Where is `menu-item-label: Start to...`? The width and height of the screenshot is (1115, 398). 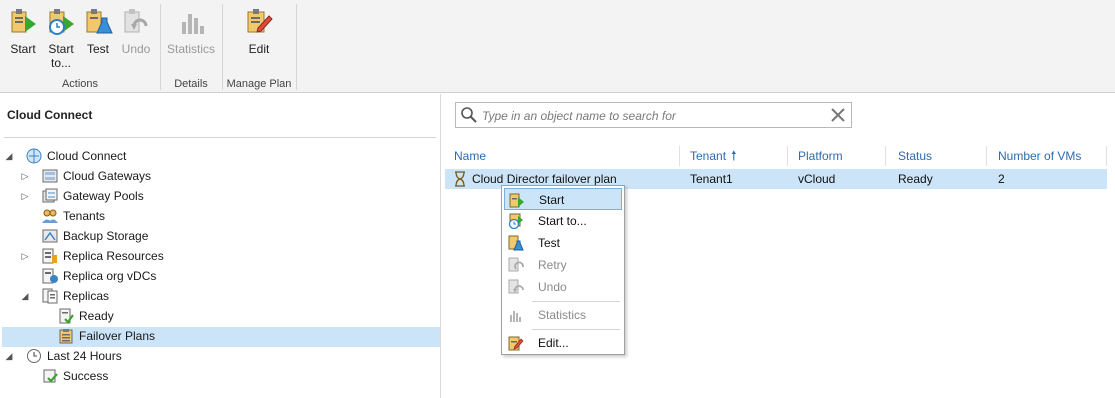
menu-item-label: Start to... is located at coordinates (562, 221).